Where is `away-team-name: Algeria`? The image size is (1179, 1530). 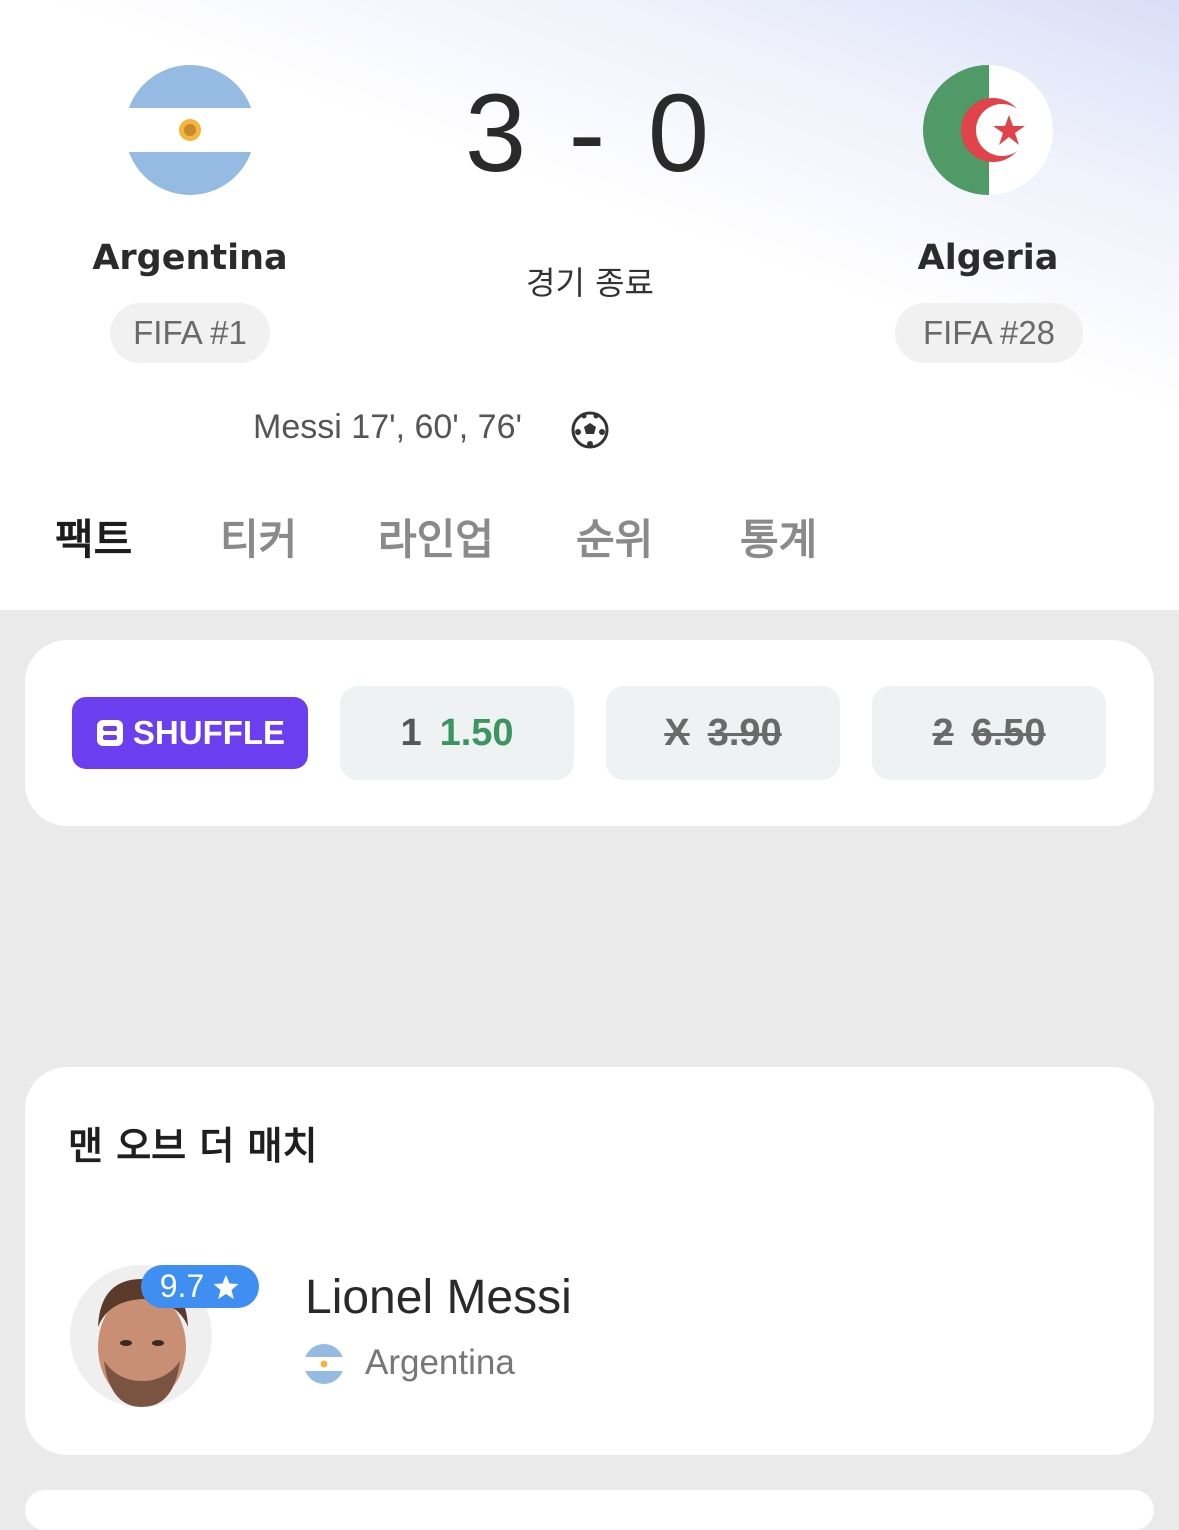
away-team-name: Algeria is located at coordinates (988, 258).